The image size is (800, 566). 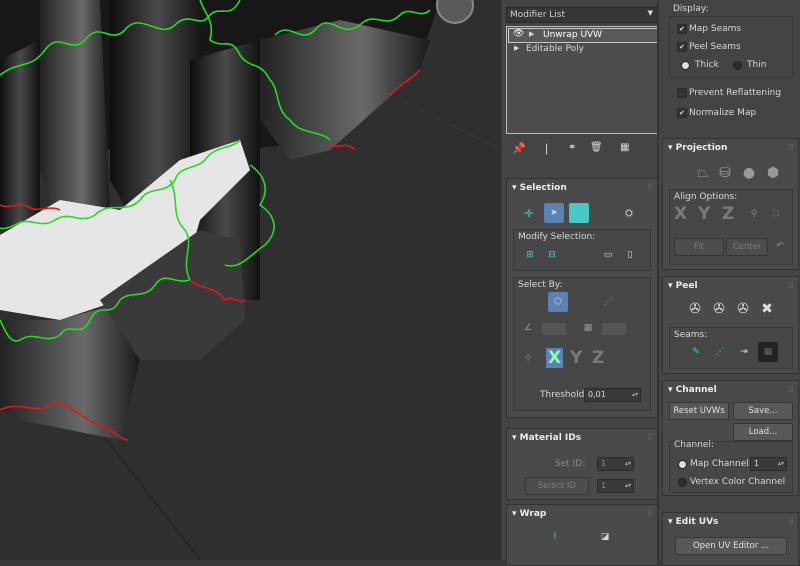 I want to click on center-button: Center, so click(x=747, y=247).